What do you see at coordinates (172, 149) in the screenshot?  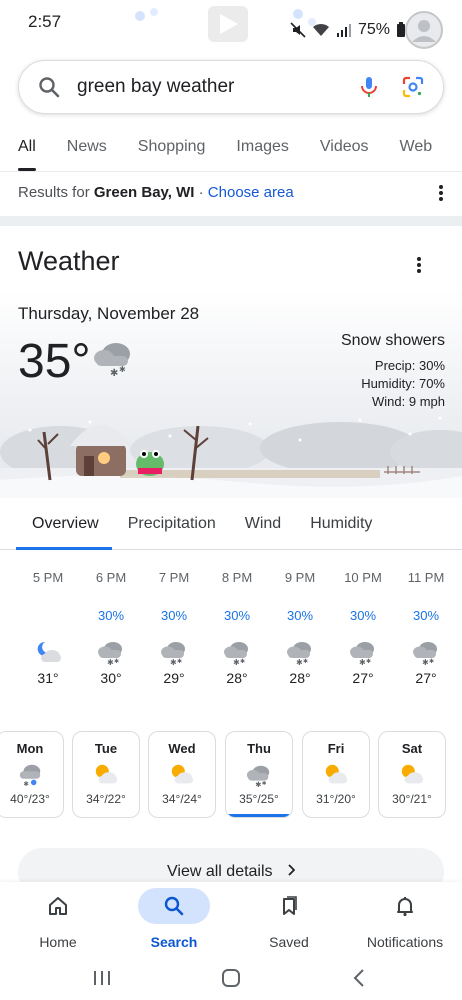 I see `tab-shopping: Shopping` at bounding box center [172, 149].